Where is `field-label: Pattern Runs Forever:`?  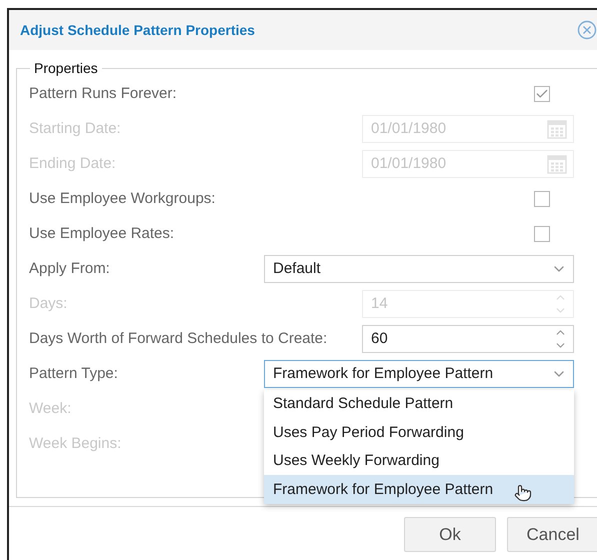 field-label: Pattern Runs Forever: is located at coordinates (103, 93).